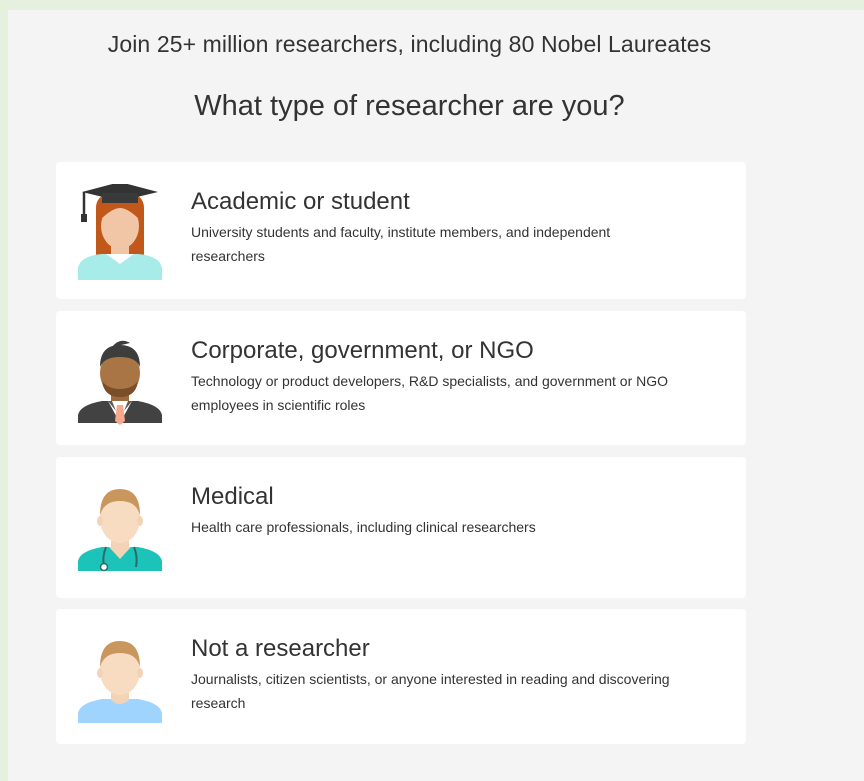 This screenshot has width=864, height=781. I want to click on option-title: Not a researcher, so click(280, 648).